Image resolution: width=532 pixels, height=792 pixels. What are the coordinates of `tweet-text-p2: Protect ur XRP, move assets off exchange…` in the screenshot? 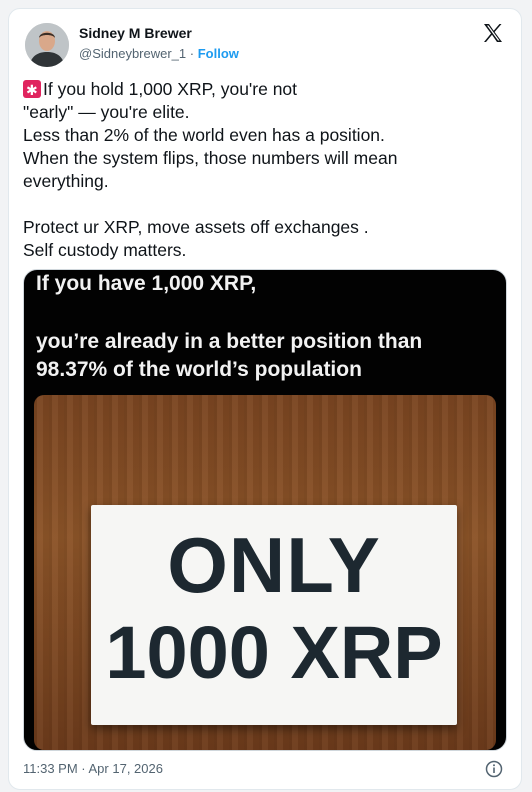 It's located at (196, 238).